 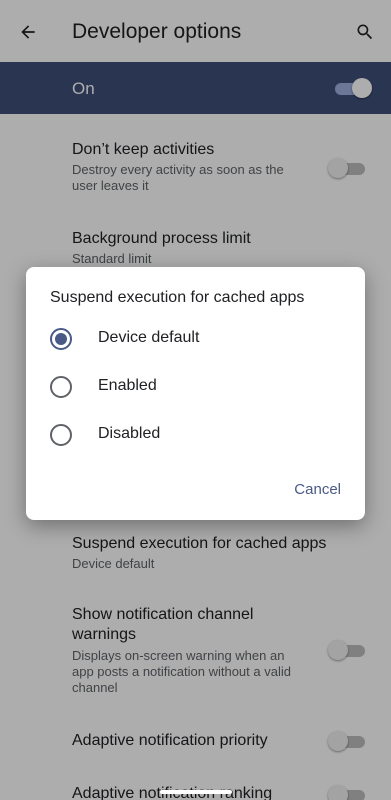 I want to click on radio-dot, so click(x=61, y=339).